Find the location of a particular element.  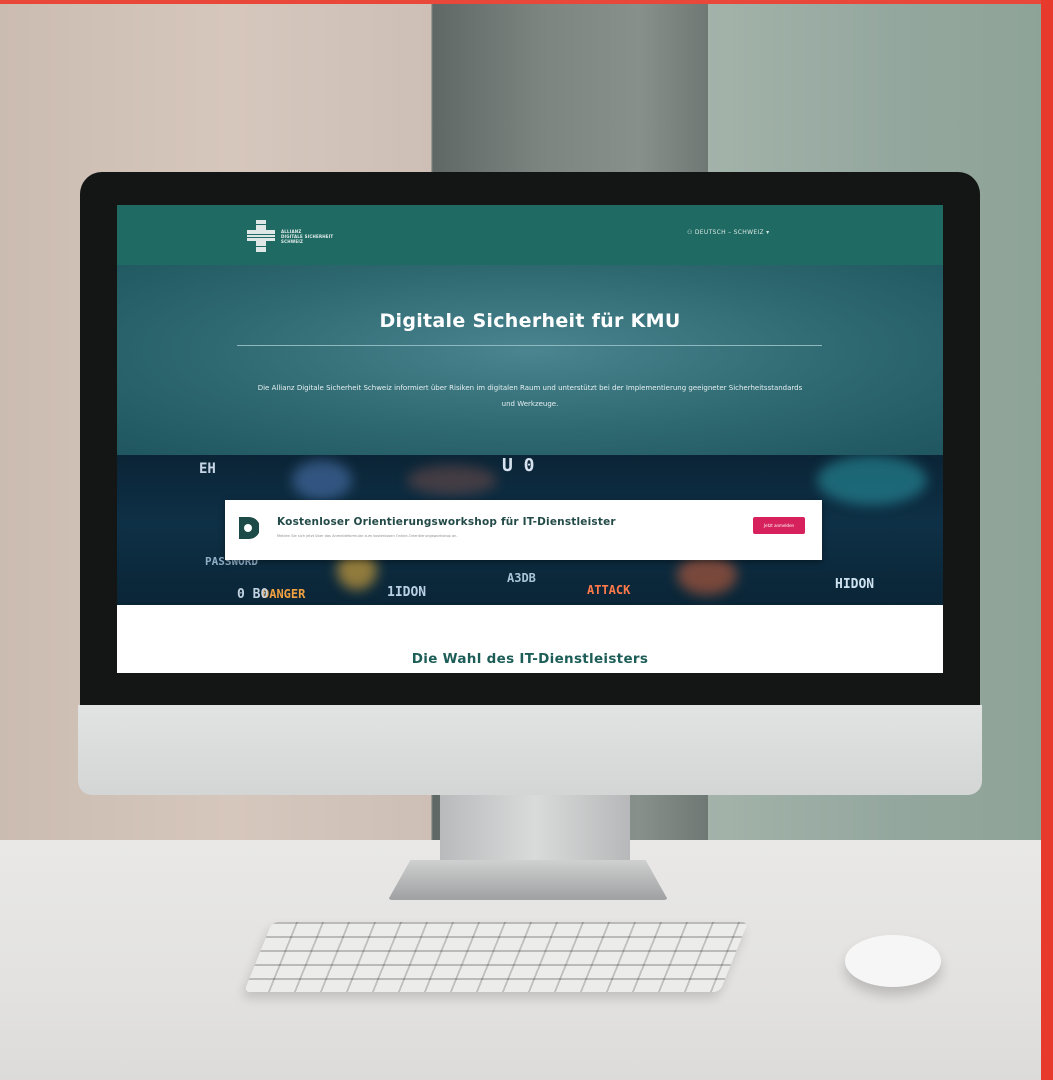

banner-word: DANGER is located at coordinates (284, 594).